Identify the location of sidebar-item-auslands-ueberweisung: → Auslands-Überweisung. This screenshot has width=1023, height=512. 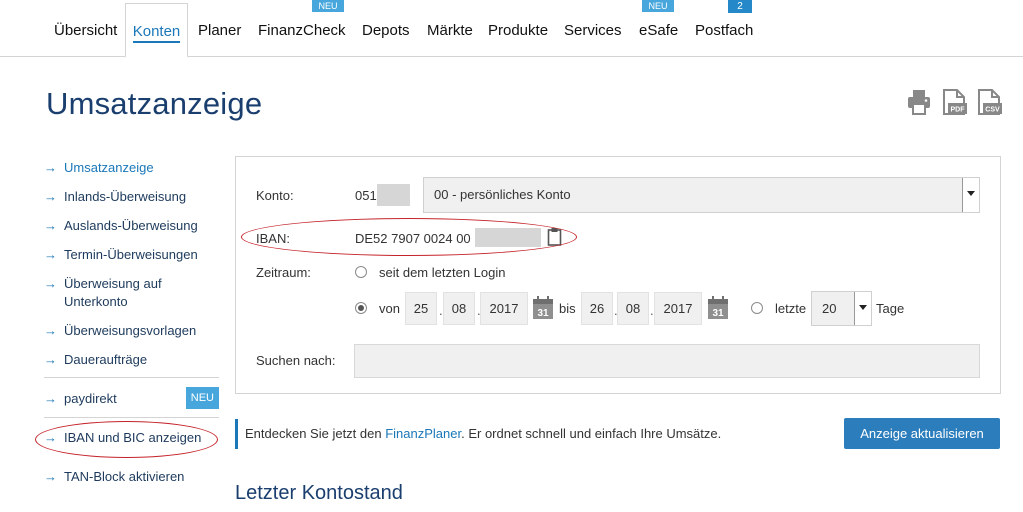
(131, 226).